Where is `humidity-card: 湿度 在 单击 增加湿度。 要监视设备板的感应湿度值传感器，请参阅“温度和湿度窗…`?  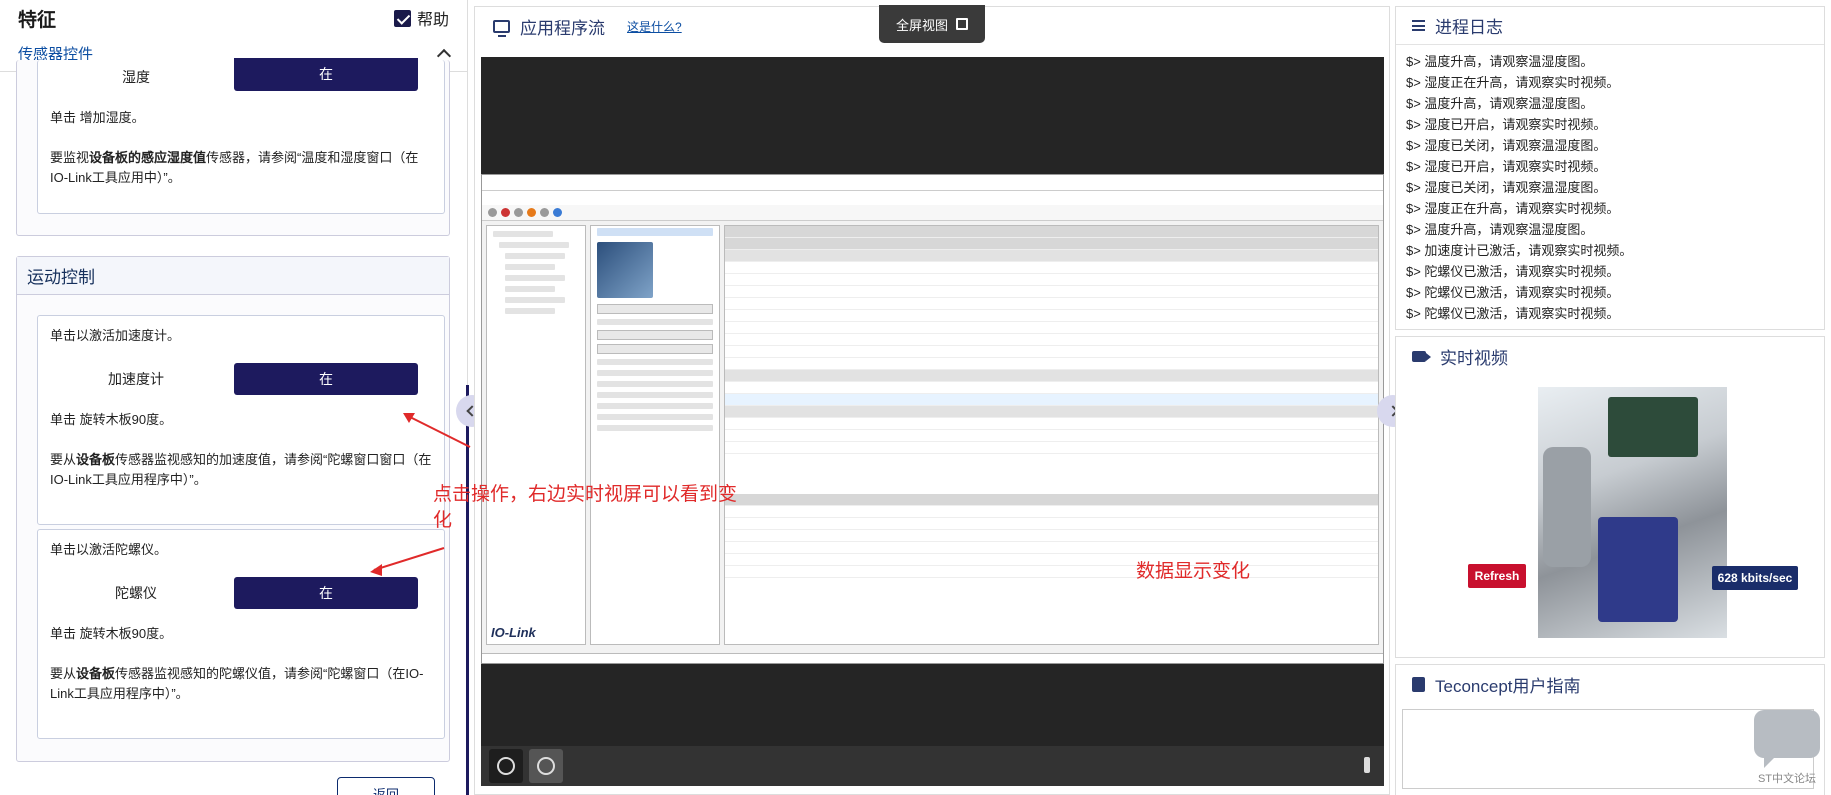 humidity-card: 湿度 在 单击 增加湿度。 要监视设备板的感应湿度值传感器，请参阅“温度和湿度窗… is located at coordinates (241, 135).